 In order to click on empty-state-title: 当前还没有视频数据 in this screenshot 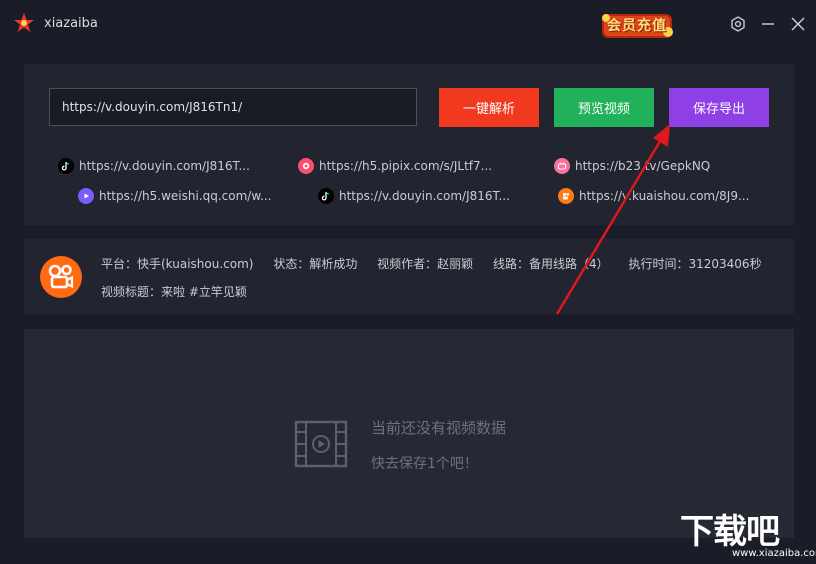, I will do `click(439, 428)`.